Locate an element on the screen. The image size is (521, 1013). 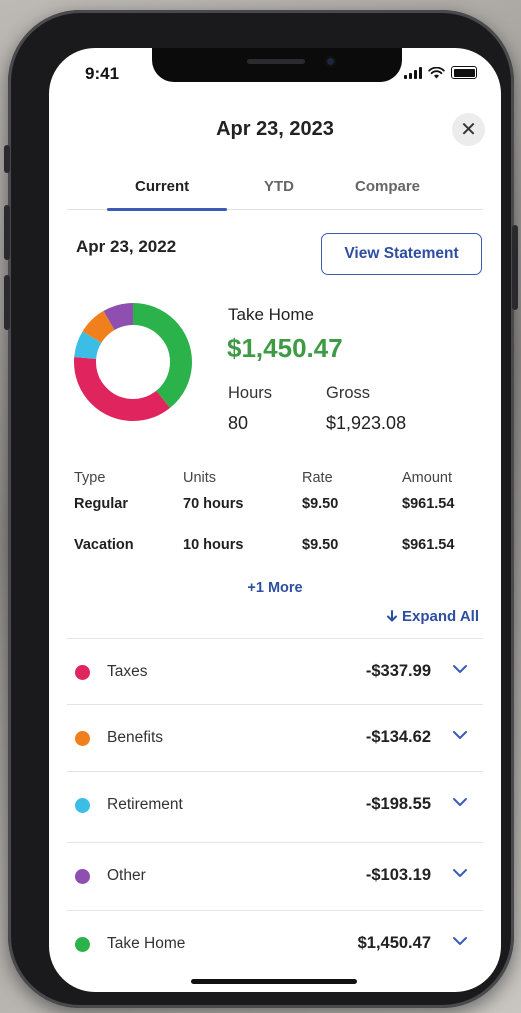
deduction-name: Other is located at coordinates (126, 875).